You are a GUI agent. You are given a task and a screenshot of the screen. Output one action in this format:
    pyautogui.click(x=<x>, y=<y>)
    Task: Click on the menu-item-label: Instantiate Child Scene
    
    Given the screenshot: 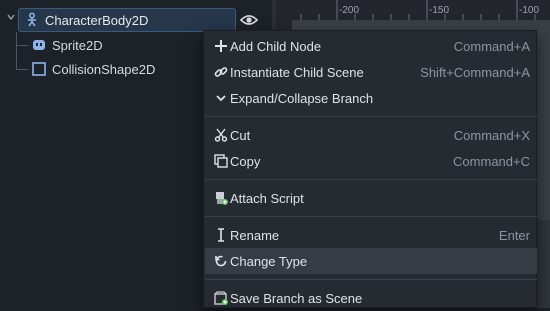 What is the action you would take?
    pyautogui.click(x=297, y=72)
    